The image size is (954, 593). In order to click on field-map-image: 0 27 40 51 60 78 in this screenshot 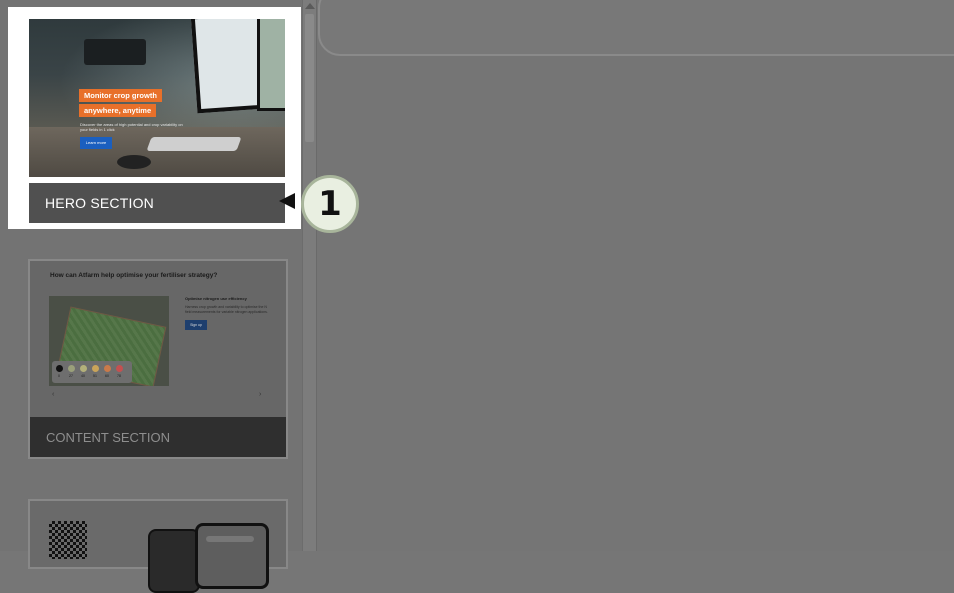, I will do `click(109, 341)`.